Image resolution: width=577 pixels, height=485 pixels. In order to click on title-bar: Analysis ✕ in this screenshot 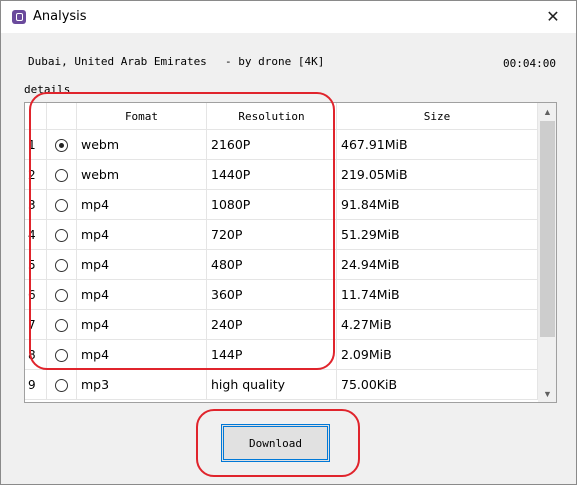, I will do `click(288, 17)`.